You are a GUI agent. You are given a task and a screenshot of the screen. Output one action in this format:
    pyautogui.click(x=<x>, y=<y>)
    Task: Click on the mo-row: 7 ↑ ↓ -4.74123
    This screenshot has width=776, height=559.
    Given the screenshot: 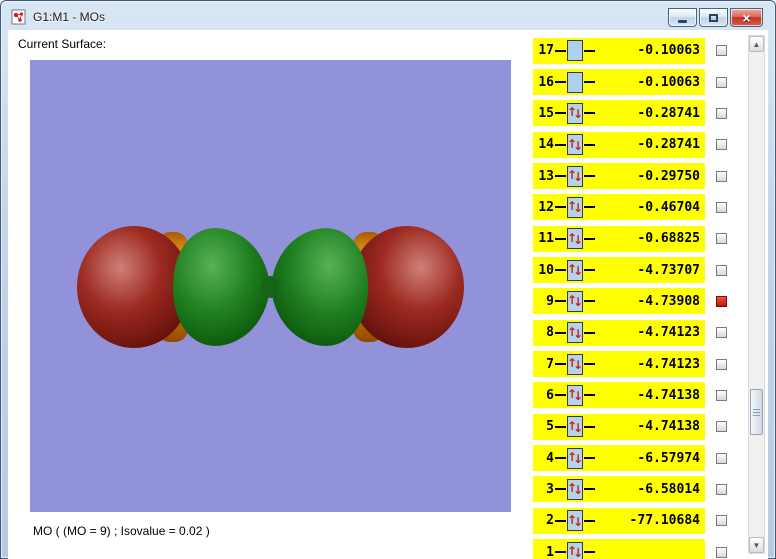 What is the action you would take?
    pyautogui.click(x=639, y=363)
    